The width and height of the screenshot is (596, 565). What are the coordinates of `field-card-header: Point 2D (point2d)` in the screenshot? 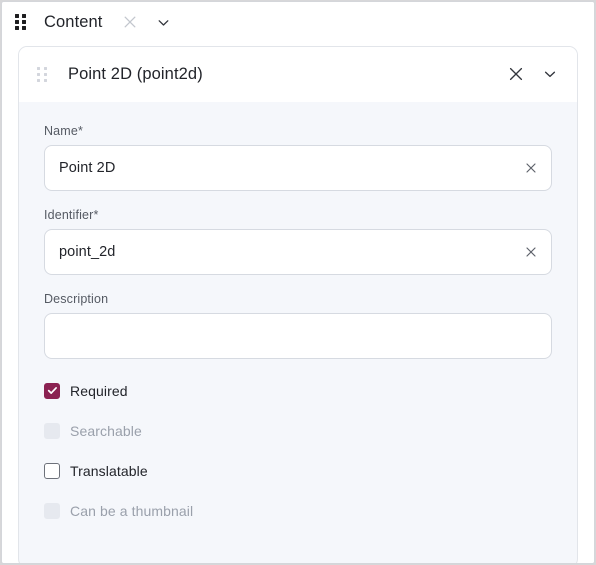 It's located at (298, 74).